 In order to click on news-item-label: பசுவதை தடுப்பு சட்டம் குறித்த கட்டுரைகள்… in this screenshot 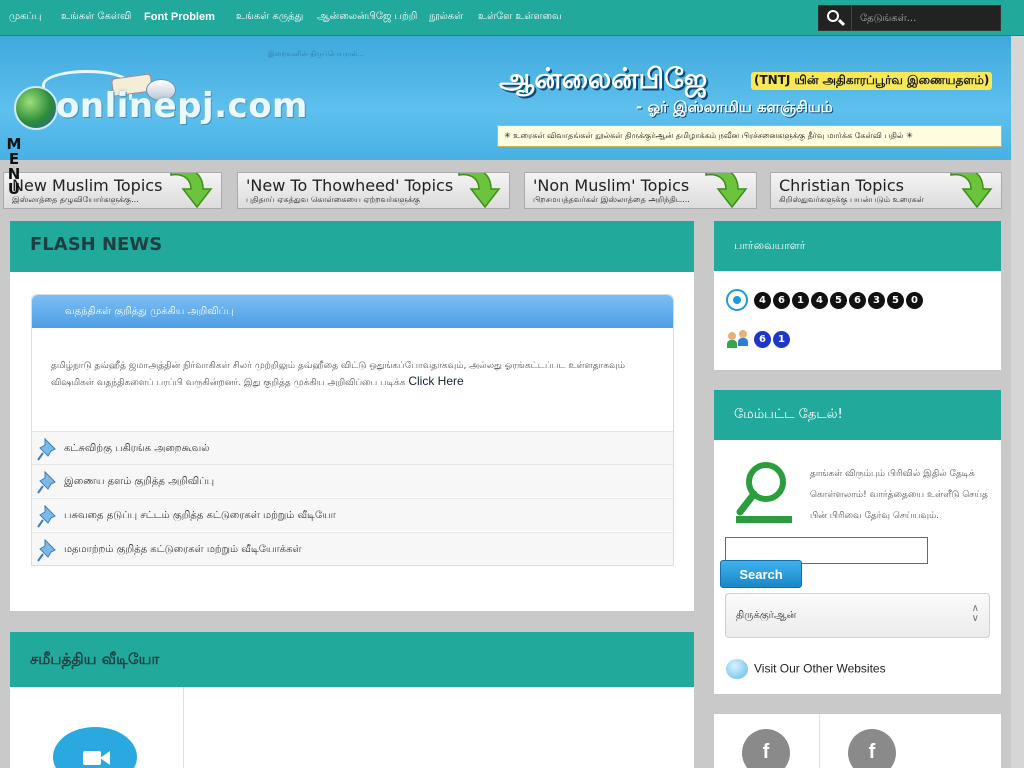, I will do `click(200, 515)`.